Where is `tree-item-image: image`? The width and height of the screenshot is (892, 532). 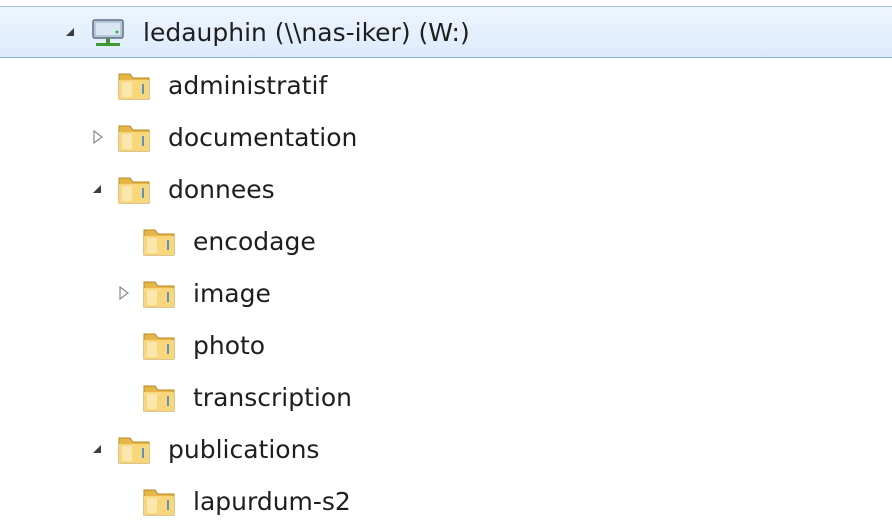 tree-item-image: image is located at coordinates (446, 294).